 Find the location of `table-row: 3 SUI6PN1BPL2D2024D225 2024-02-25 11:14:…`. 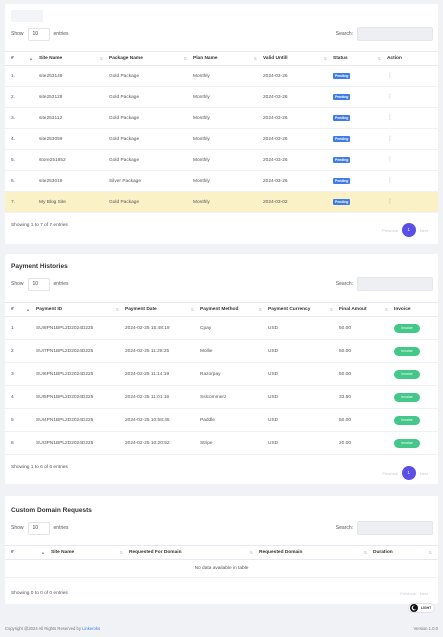

table-row: 3 SUI6PN1BPL2D2024D225 2024-02-25 11:14:… is located at coordinates (221, 374).